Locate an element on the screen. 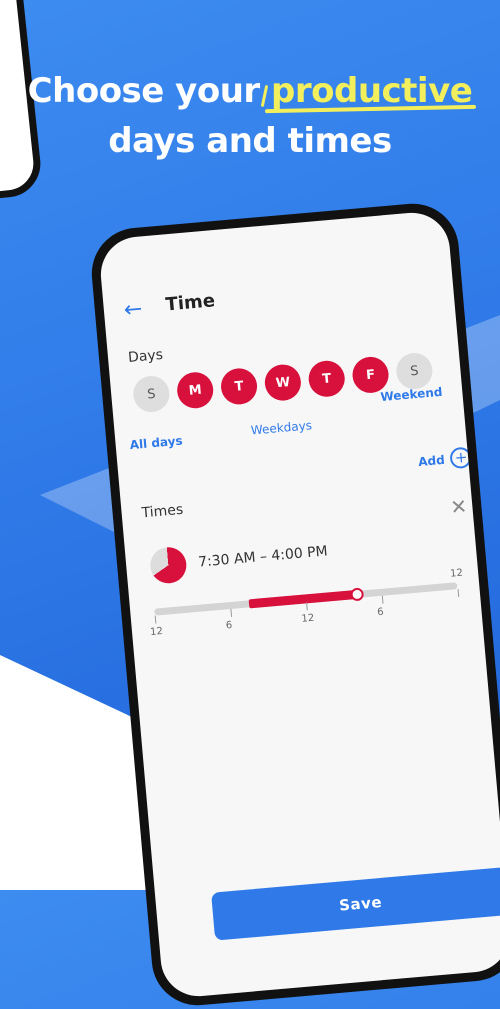 Image resolution: width=500 pixels, height=1009 pixels. close-icon: ✕ is located at coordinates (458, 506).